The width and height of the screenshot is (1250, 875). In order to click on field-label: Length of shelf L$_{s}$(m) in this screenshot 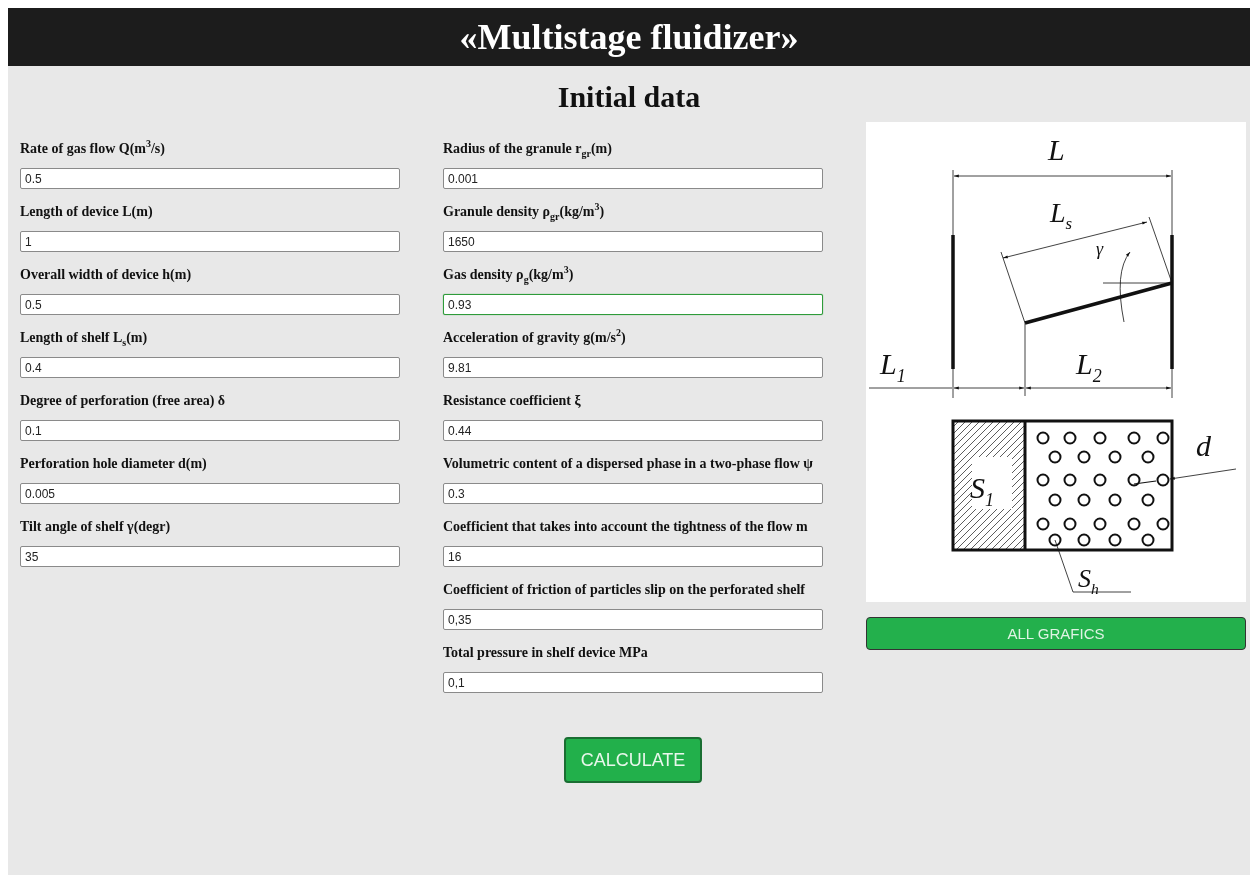, I will do `click(84, 338)`.